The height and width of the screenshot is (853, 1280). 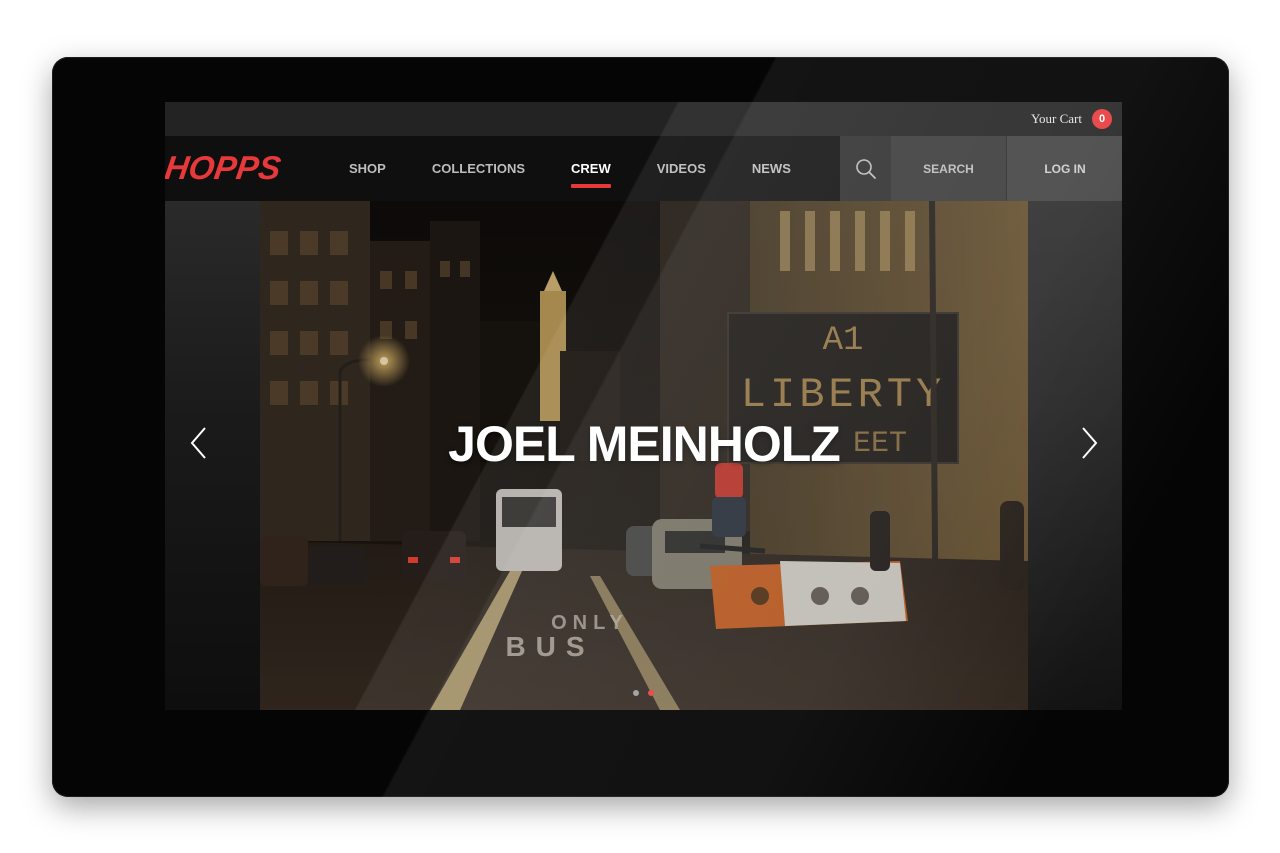 I want to click on search-icon, so click(x=865, y=168).